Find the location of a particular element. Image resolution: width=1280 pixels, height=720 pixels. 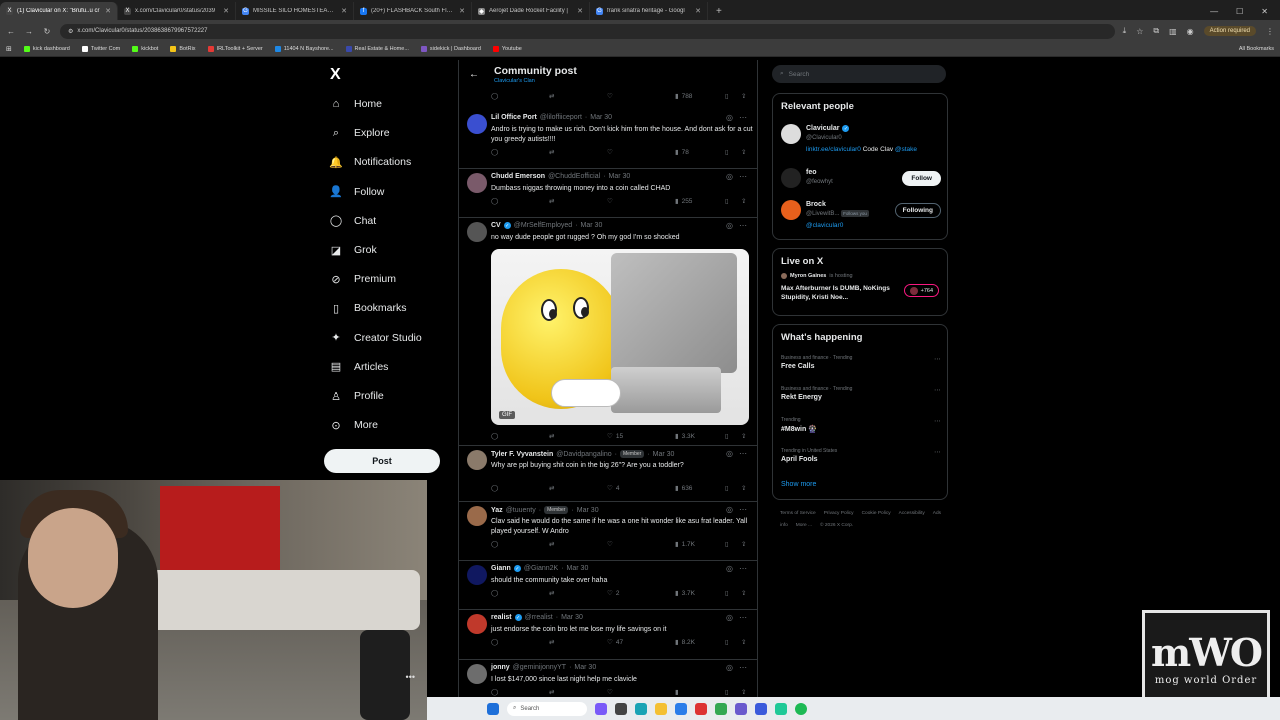

views-button: ▮ 1.7K is located at coordinates (685, 544).